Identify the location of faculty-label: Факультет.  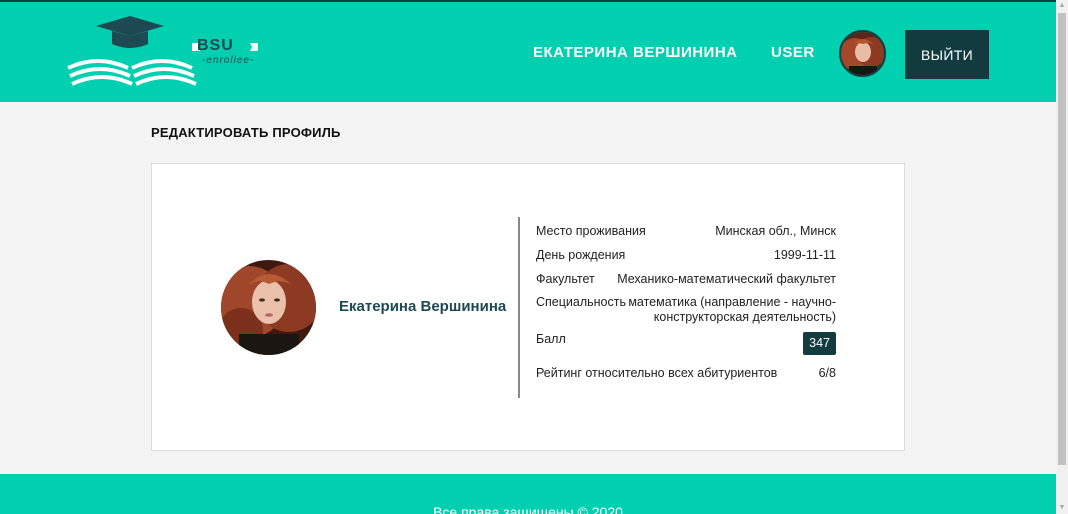
(565, 279).